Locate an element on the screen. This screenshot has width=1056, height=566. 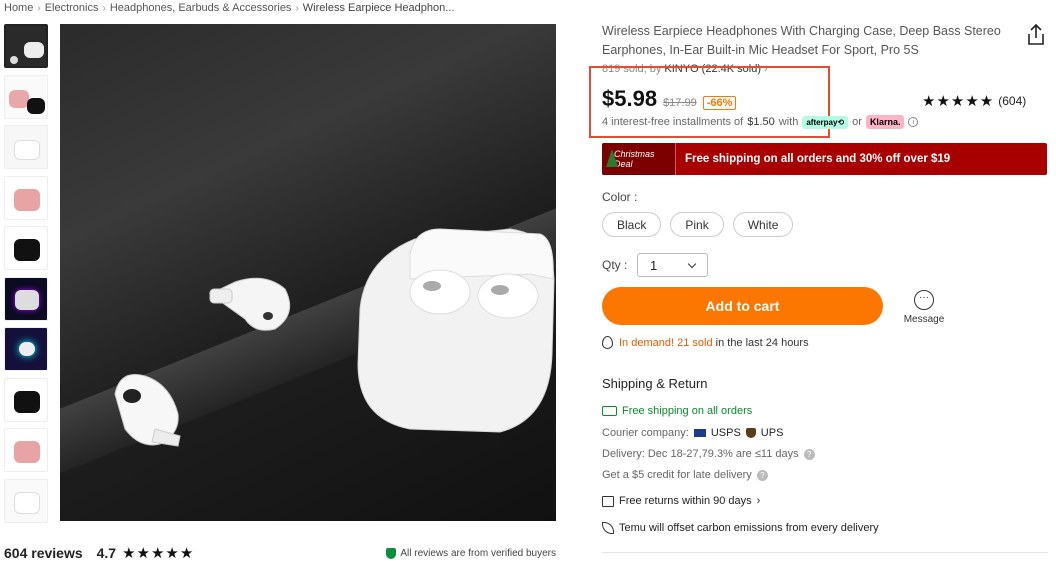
christmas-deal-badge: Christmas Deal is located at coordinates (639, 159).